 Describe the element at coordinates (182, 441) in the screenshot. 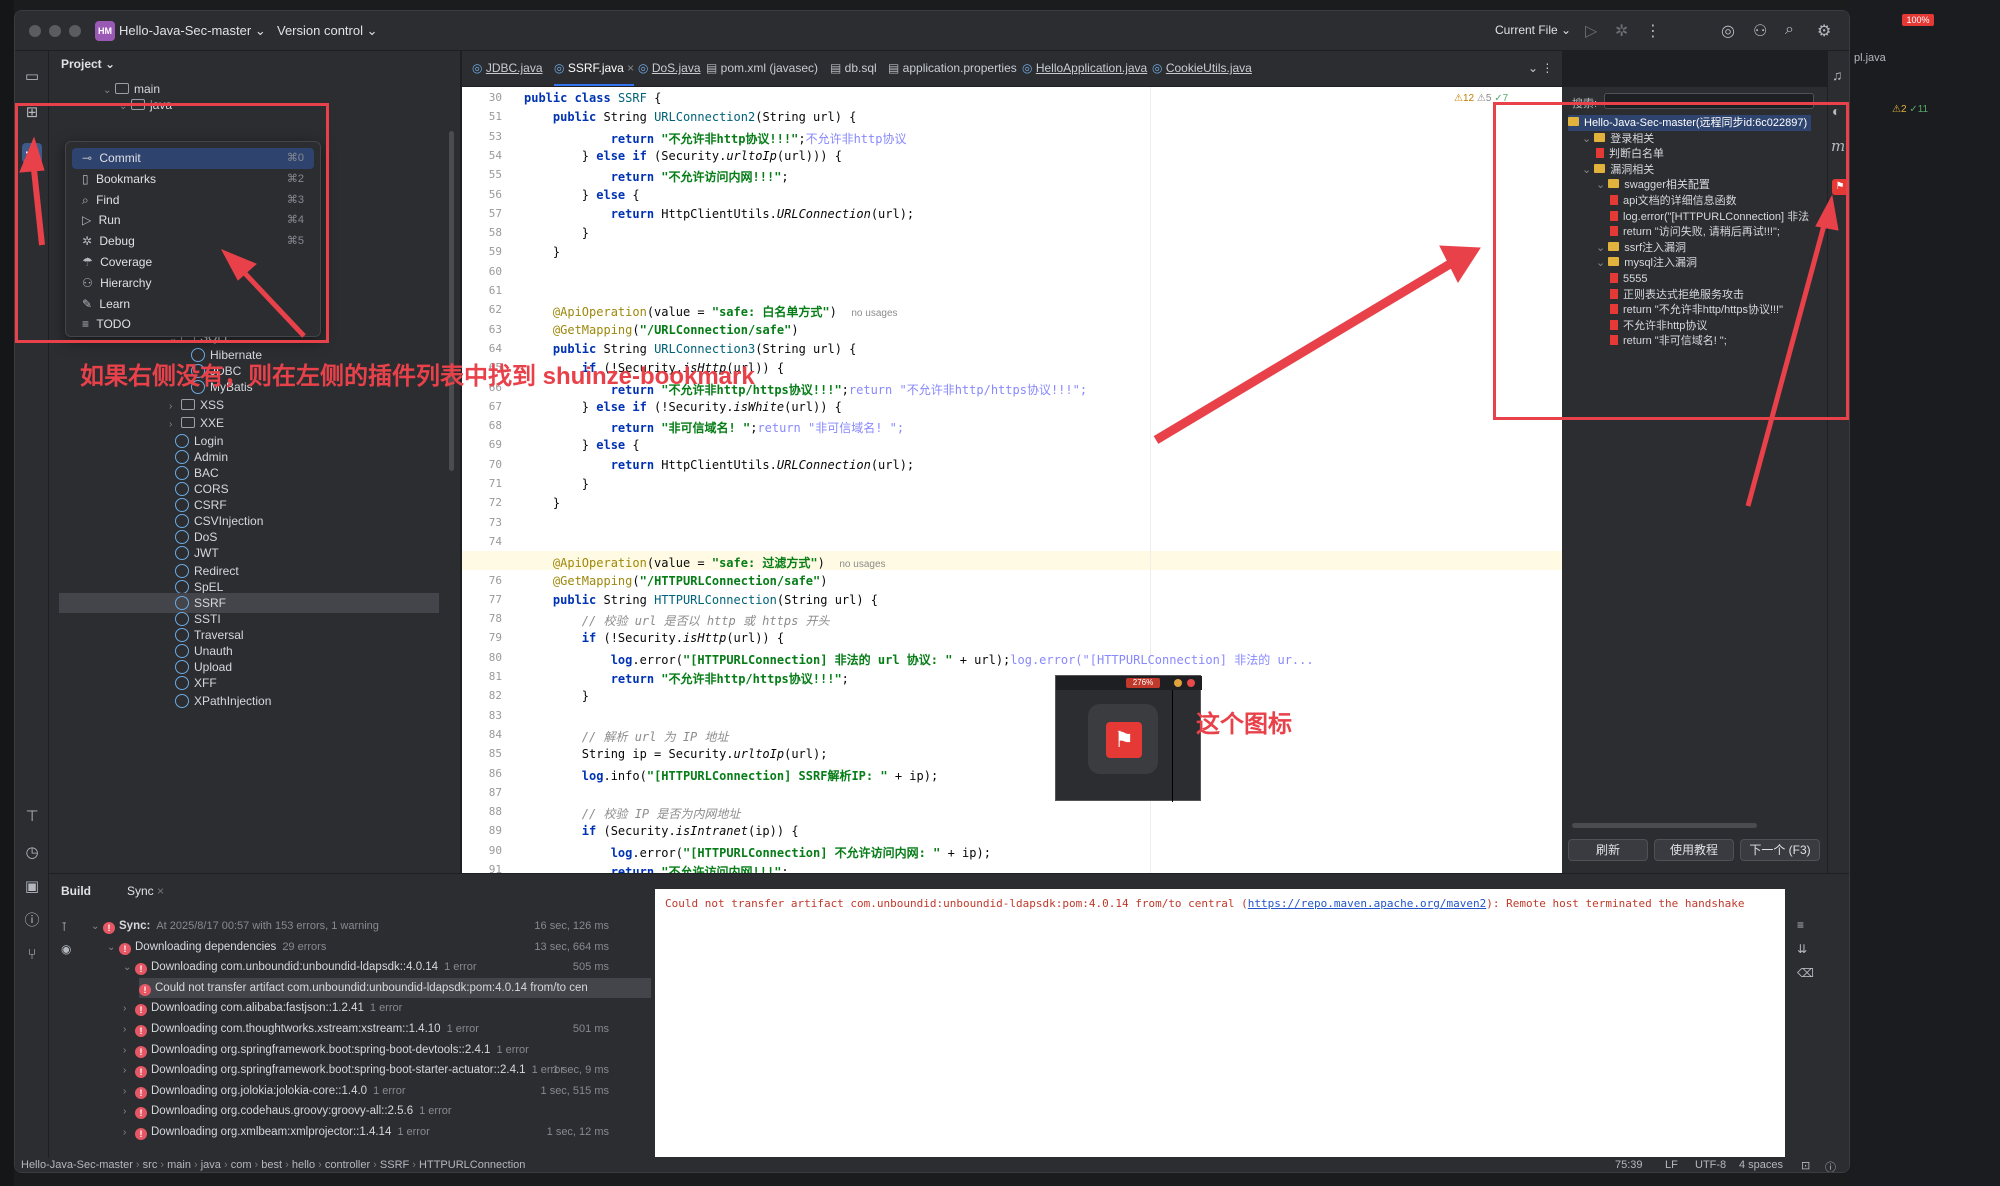

I see `class-icon` at that location.